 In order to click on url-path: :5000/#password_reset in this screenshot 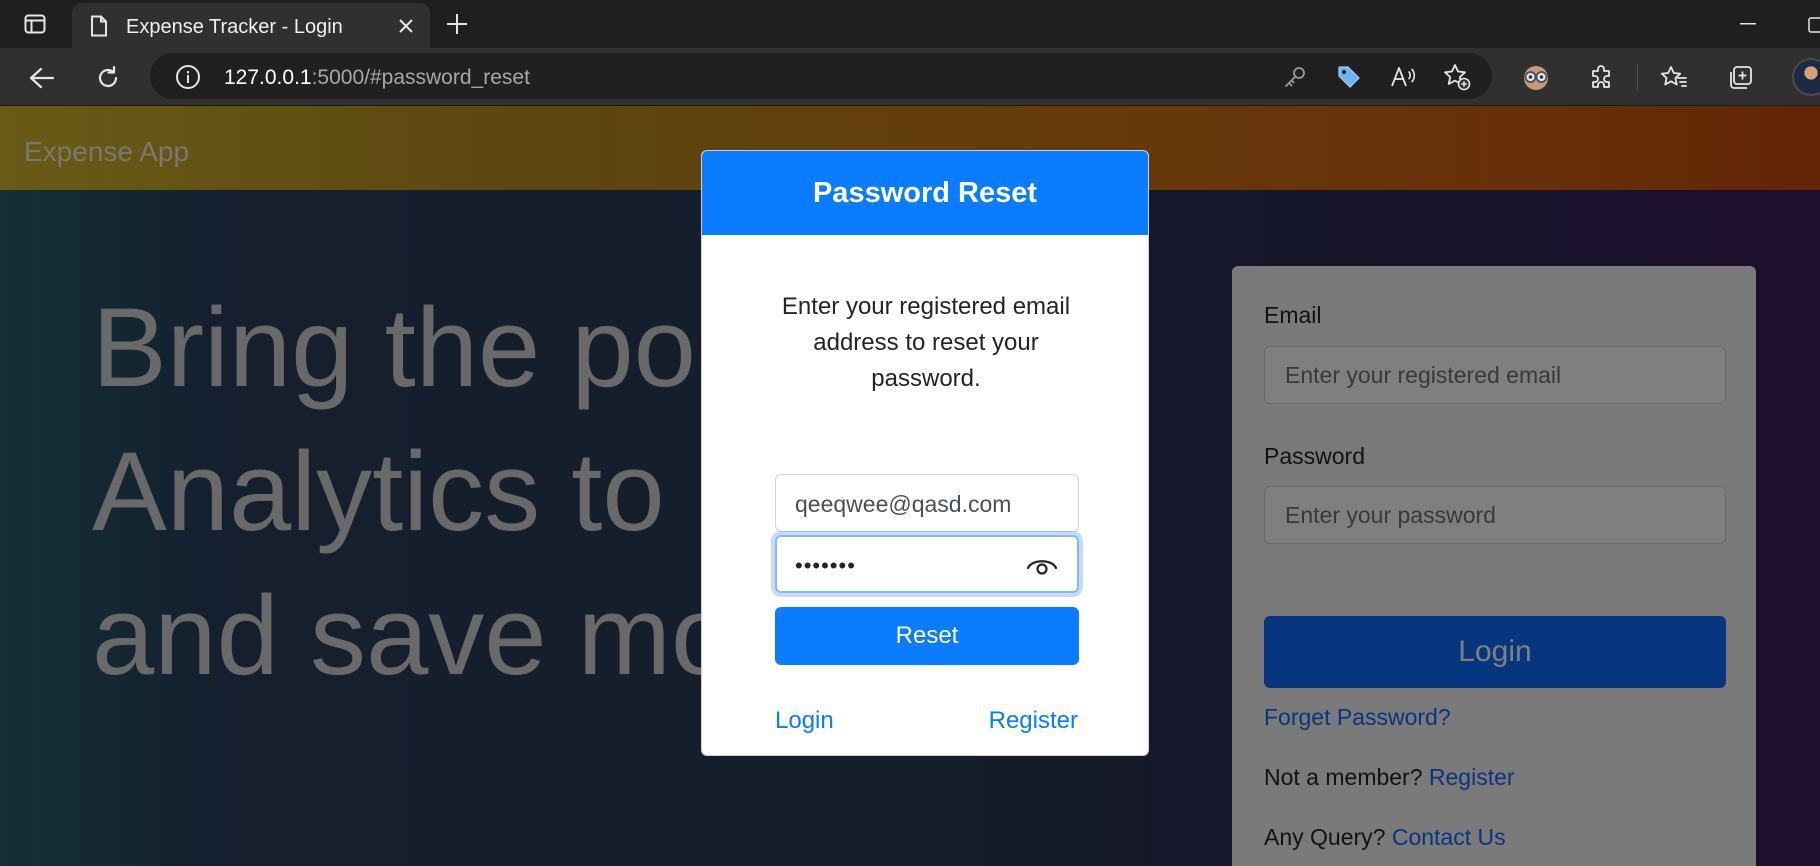, I will do `click(420, 77)`.